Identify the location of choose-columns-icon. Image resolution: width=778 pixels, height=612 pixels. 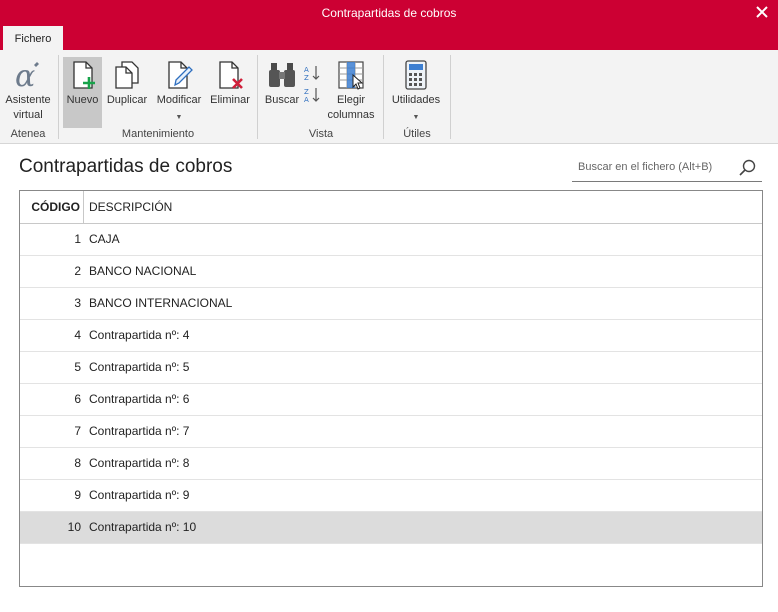
(351, 75).